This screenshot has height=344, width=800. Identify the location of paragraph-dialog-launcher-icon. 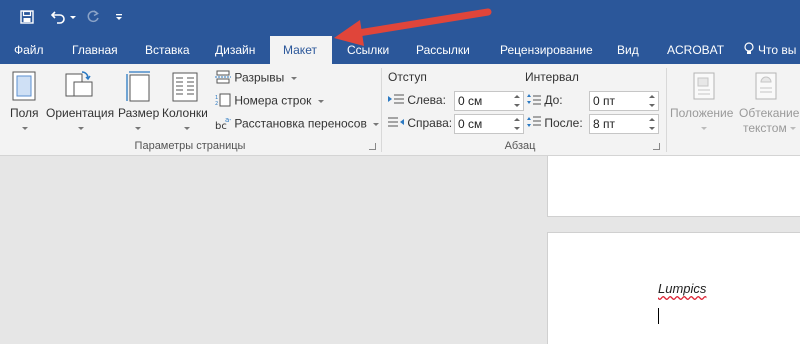
(656, 146).